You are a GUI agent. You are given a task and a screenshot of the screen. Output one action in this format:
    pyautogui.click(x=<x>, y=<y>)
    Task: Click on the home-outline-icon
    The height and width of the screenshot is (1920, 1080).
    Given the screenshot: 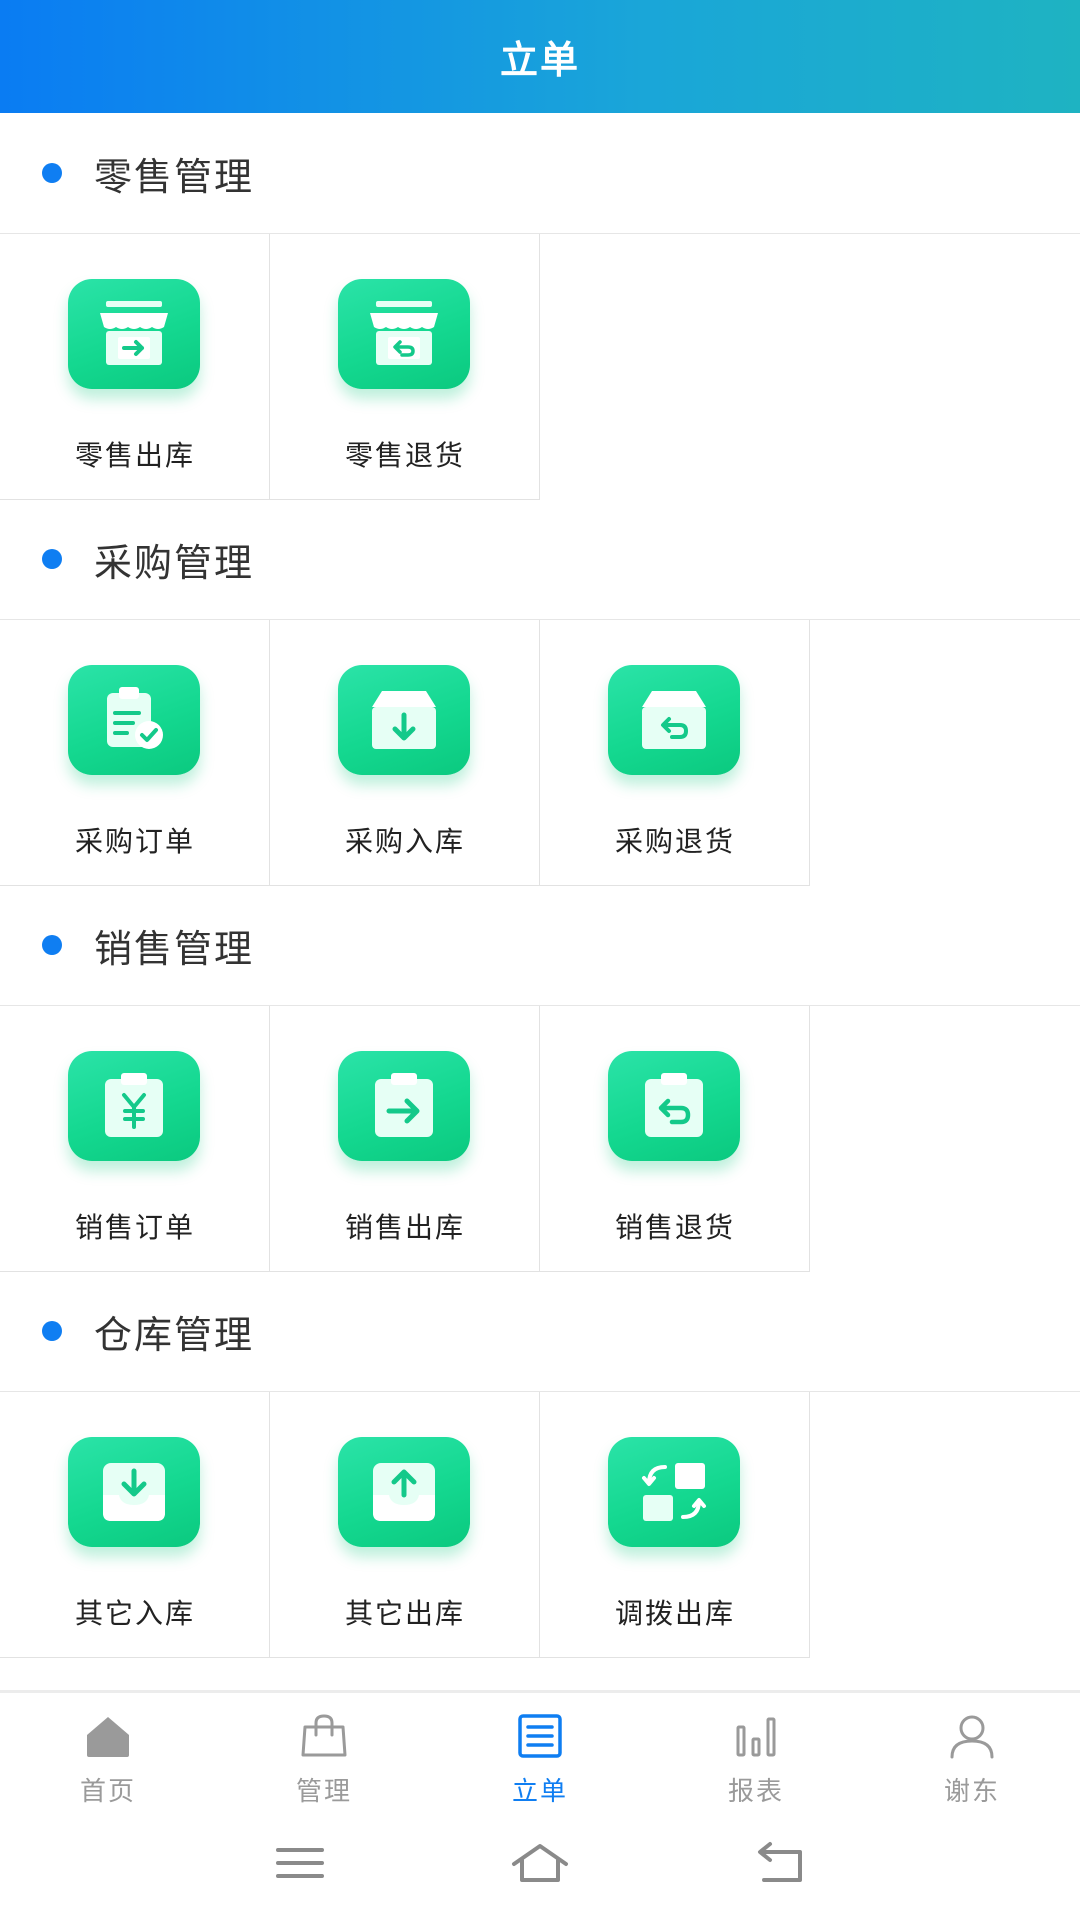 What is the action you would take?
    pyautogui.click(x=540, y=1863)
    